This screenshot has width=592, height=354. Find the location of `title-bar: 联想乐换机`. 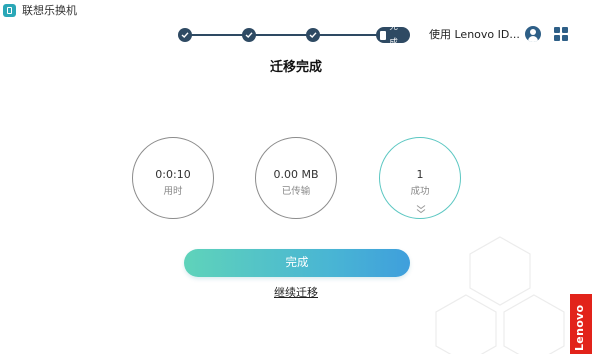

title-bar: 联想乐换机 is located at coordinates (296, 11).